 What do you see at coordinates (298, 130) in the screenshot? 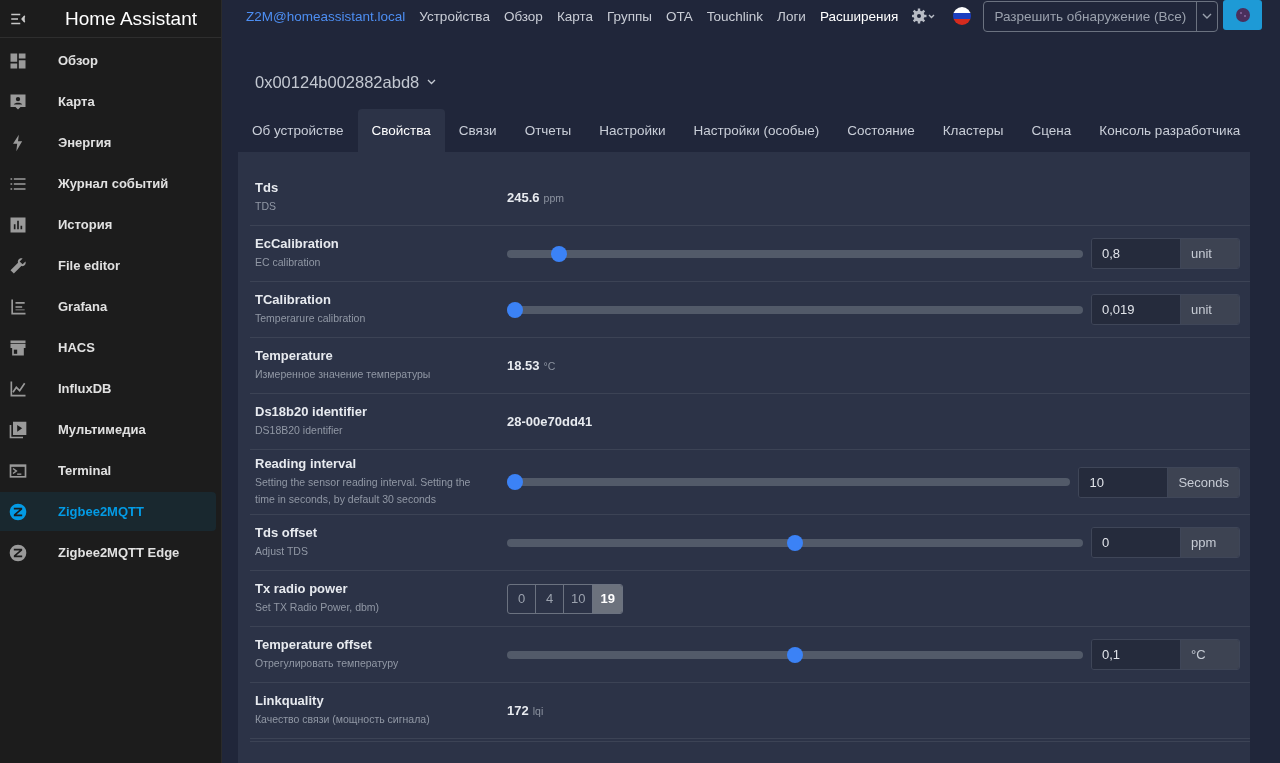
I see `tab: Об устройстве` at bounding box center [298, 130].